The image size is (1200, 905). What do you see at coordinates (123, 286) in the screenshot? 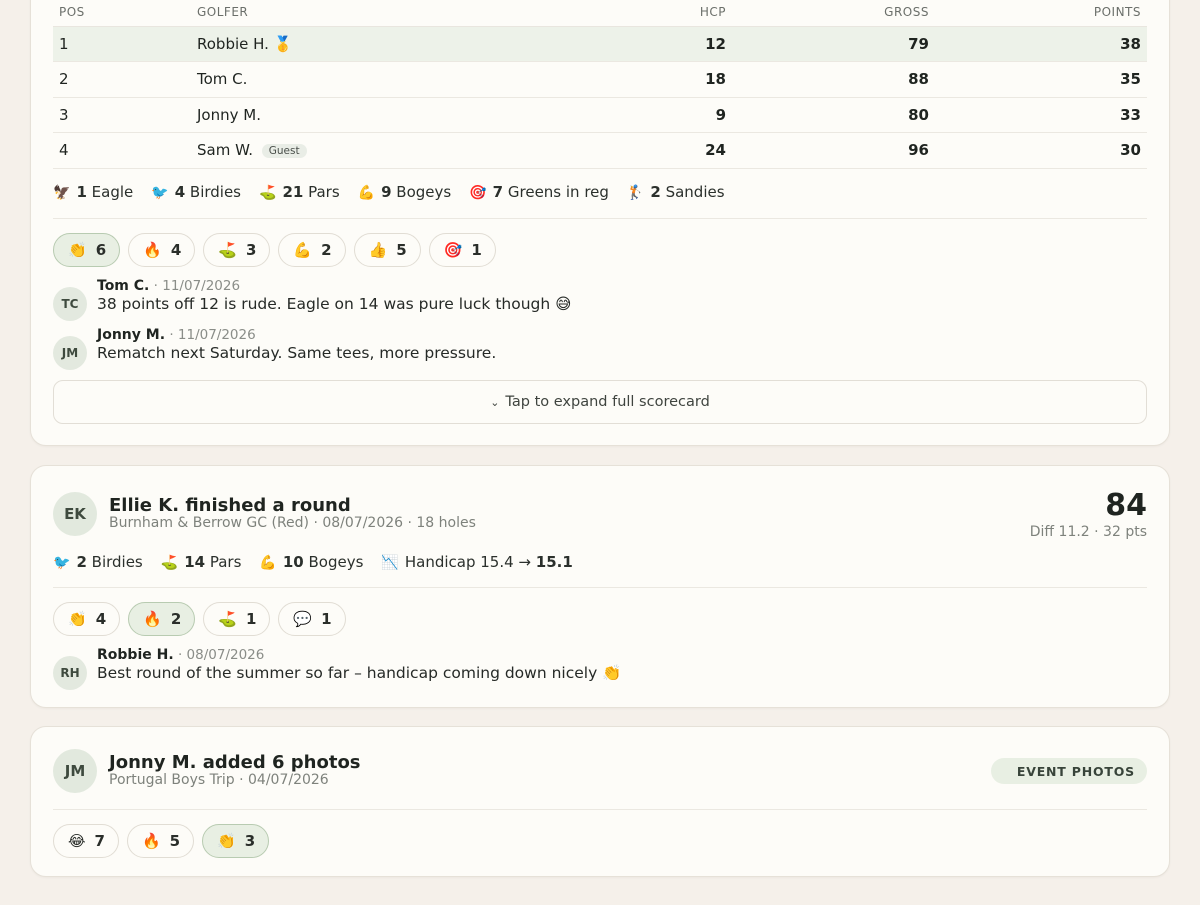
I see `comment-author: Tom C.` at bounding box center [123, 286].